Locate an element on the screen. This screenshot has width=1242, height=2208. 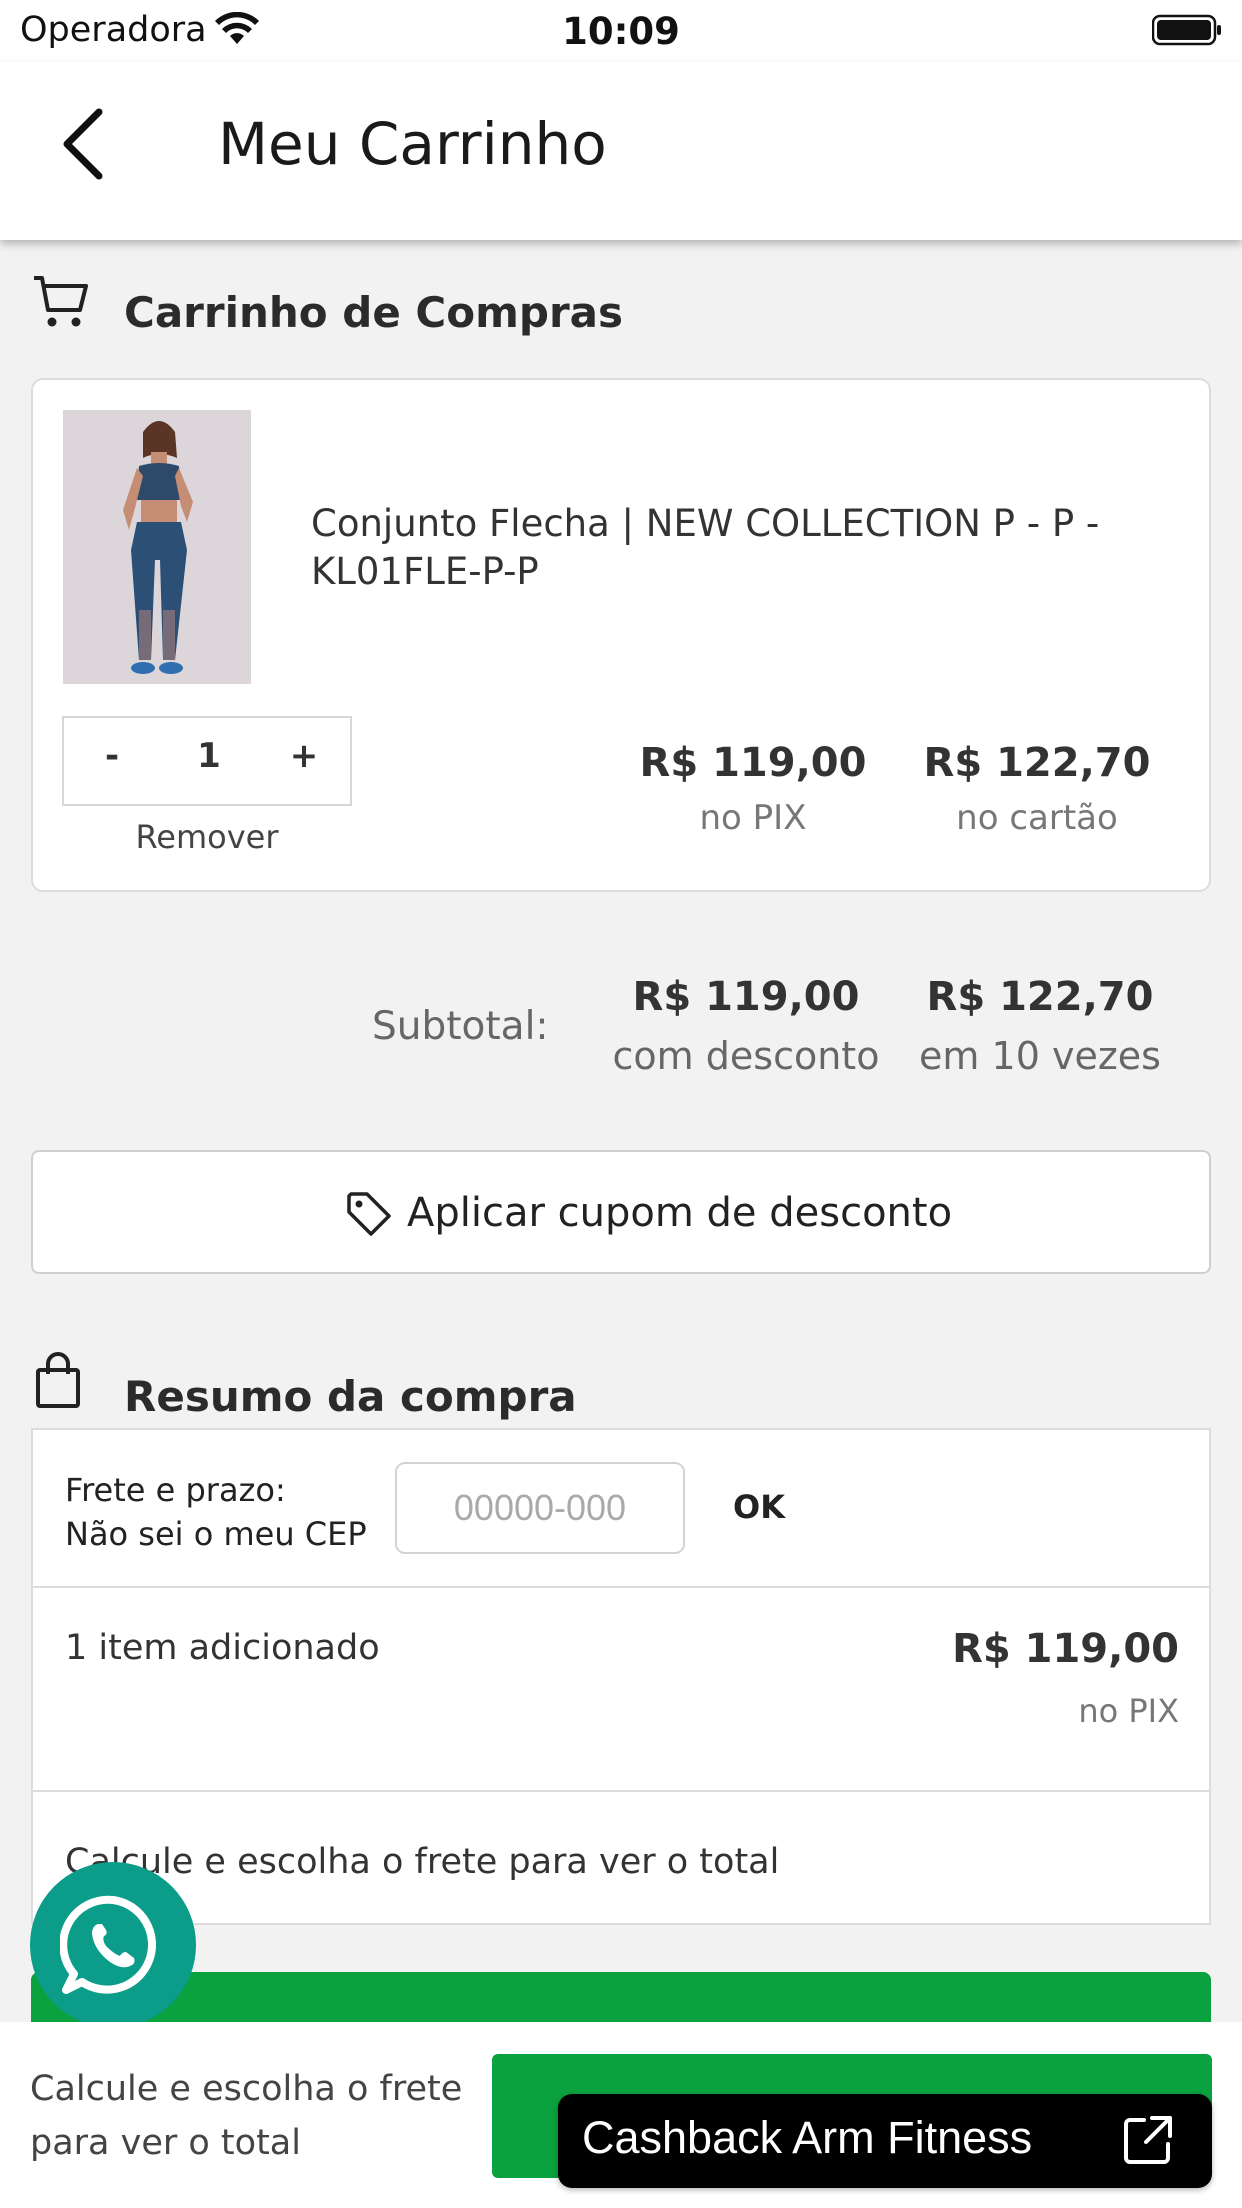
items-count-label: 1 item adicionado is located at coordinates (222, 1648).